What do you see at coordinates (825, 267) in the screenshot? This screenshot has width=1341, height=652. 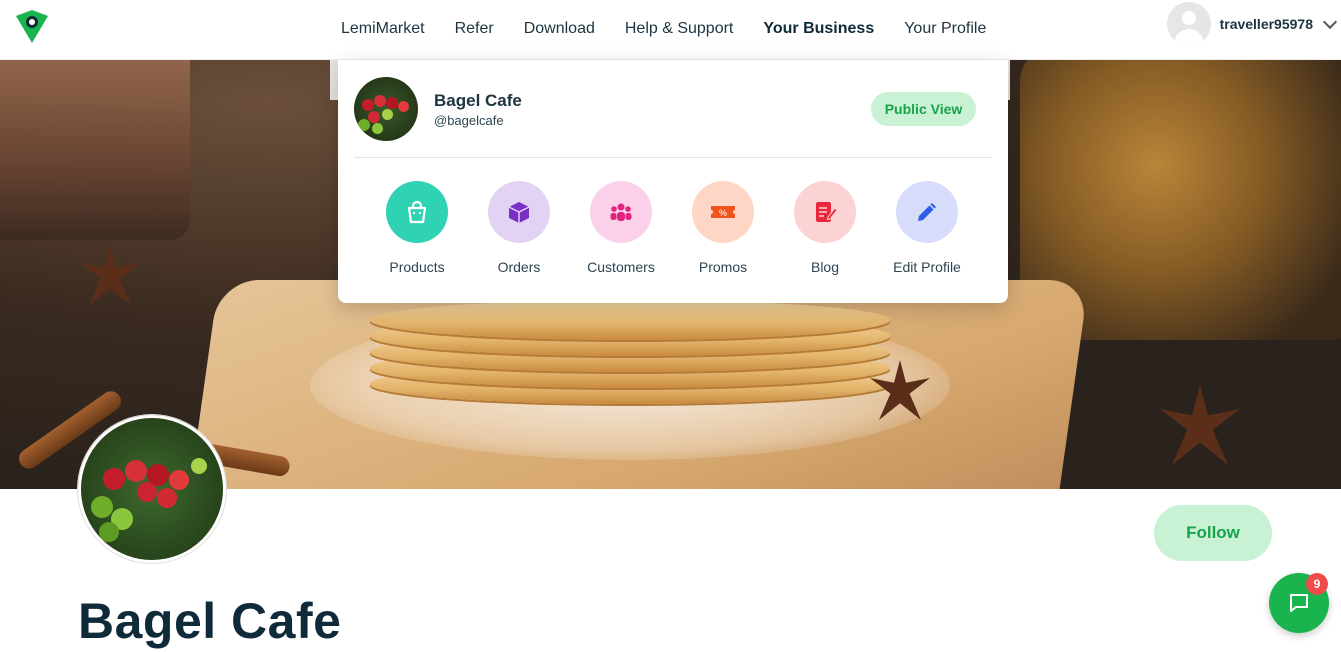 I see `blog-label: Blog` at bounding box center [825, 267].